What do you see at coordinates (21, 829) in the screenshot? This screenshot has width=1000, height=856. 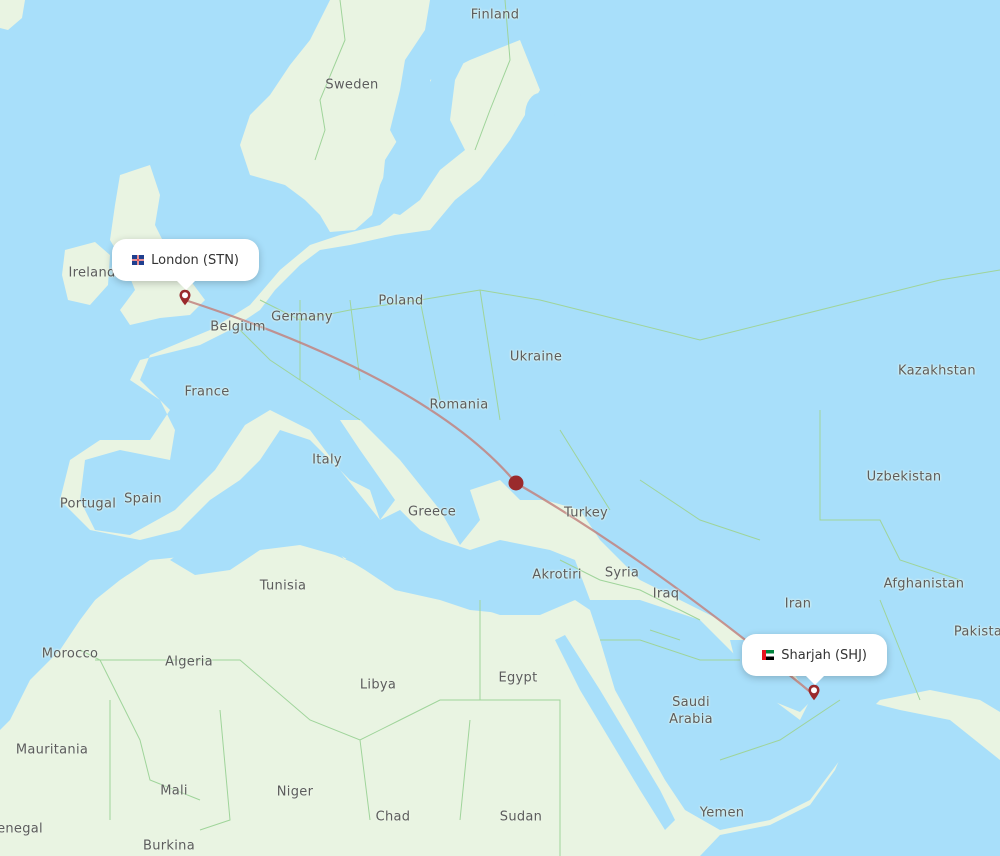 I see `country-label-enegal: enegal` at bounding box center [21, 829].